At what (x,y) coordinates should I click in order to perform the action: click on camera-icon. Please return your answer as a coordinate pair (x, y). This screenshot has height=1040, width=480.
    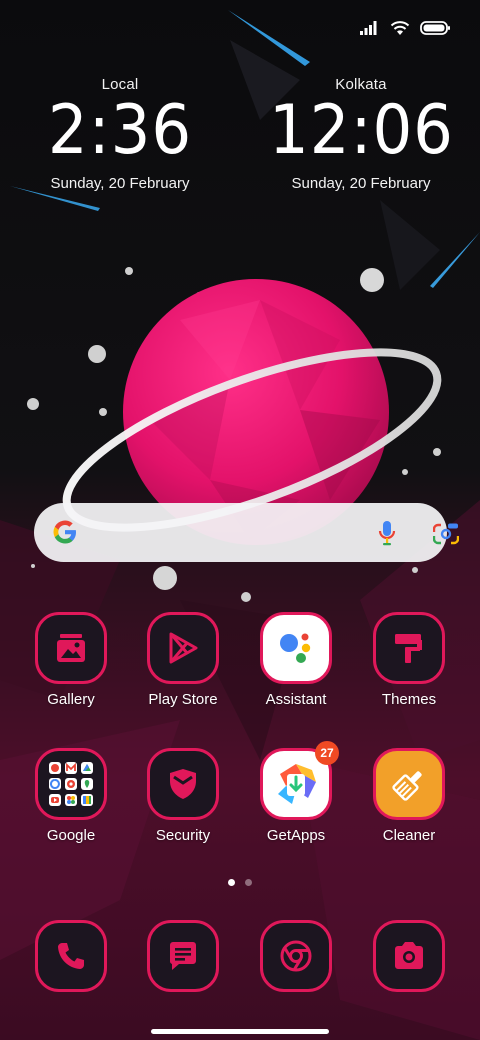
    Looking at the image, I should click on (409, 956).